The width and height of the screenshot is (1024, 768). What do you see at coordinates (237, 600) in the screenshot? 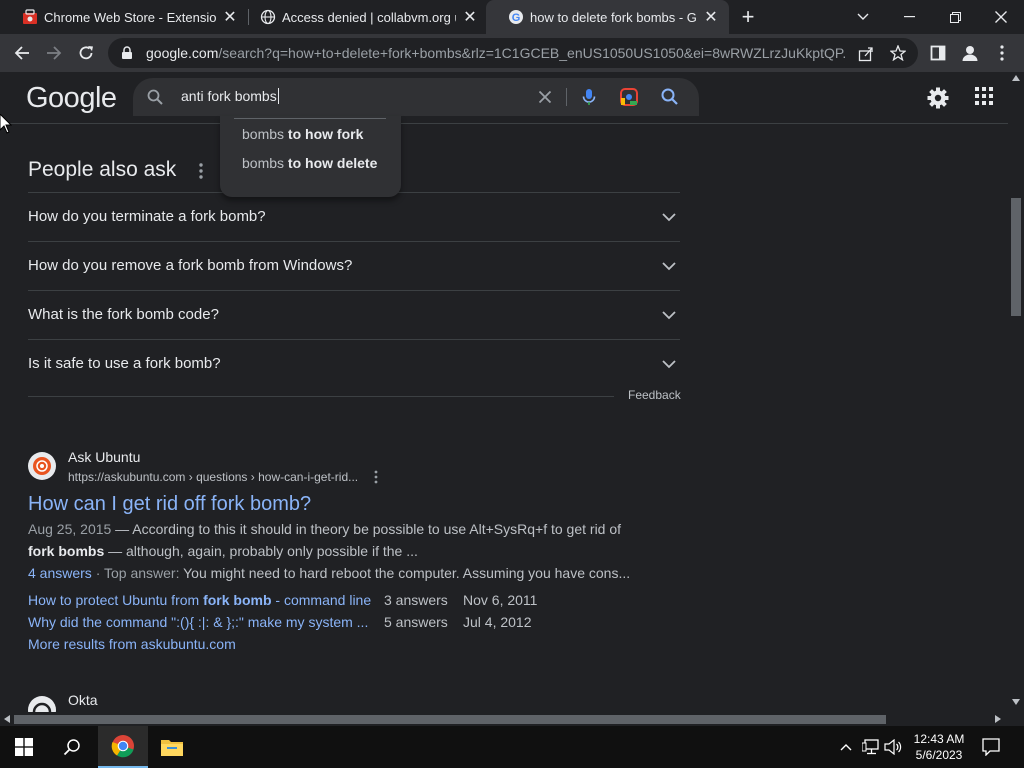
I see `sublink-bold: fork bomb` at bounding box center [237, 600].